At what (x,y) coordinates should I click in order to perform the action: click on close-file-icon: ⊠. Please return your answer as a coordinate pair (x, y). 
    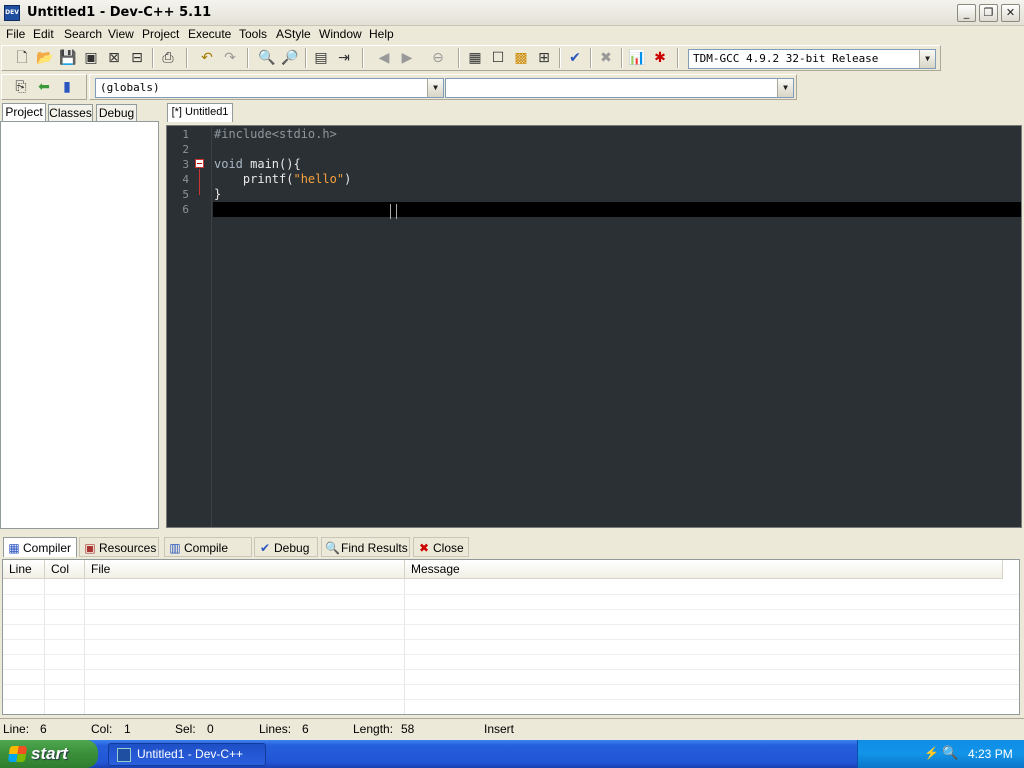
    Looking at the image, I should click on (114, 58).